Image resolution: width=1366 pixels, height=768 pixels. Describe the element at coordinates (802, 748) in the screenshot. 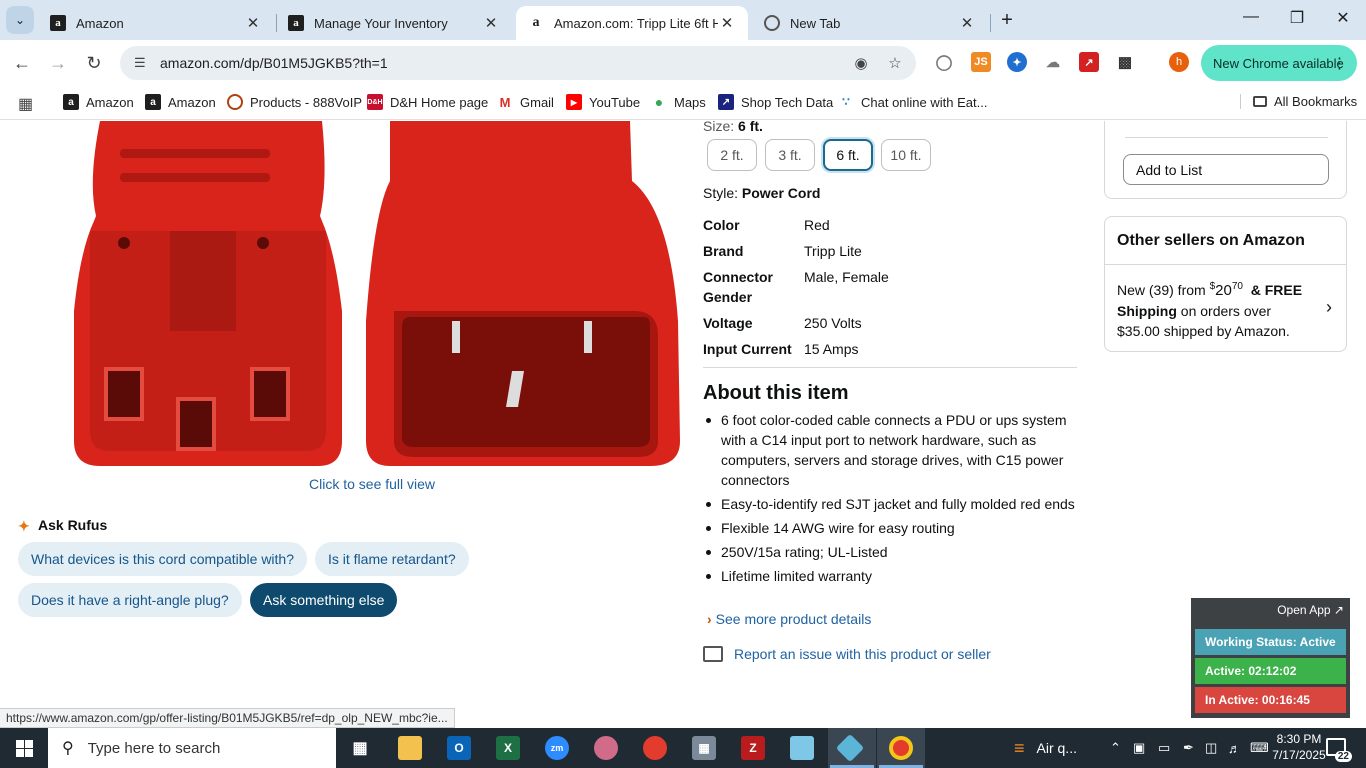

I see `notes-app-icon` at that location.